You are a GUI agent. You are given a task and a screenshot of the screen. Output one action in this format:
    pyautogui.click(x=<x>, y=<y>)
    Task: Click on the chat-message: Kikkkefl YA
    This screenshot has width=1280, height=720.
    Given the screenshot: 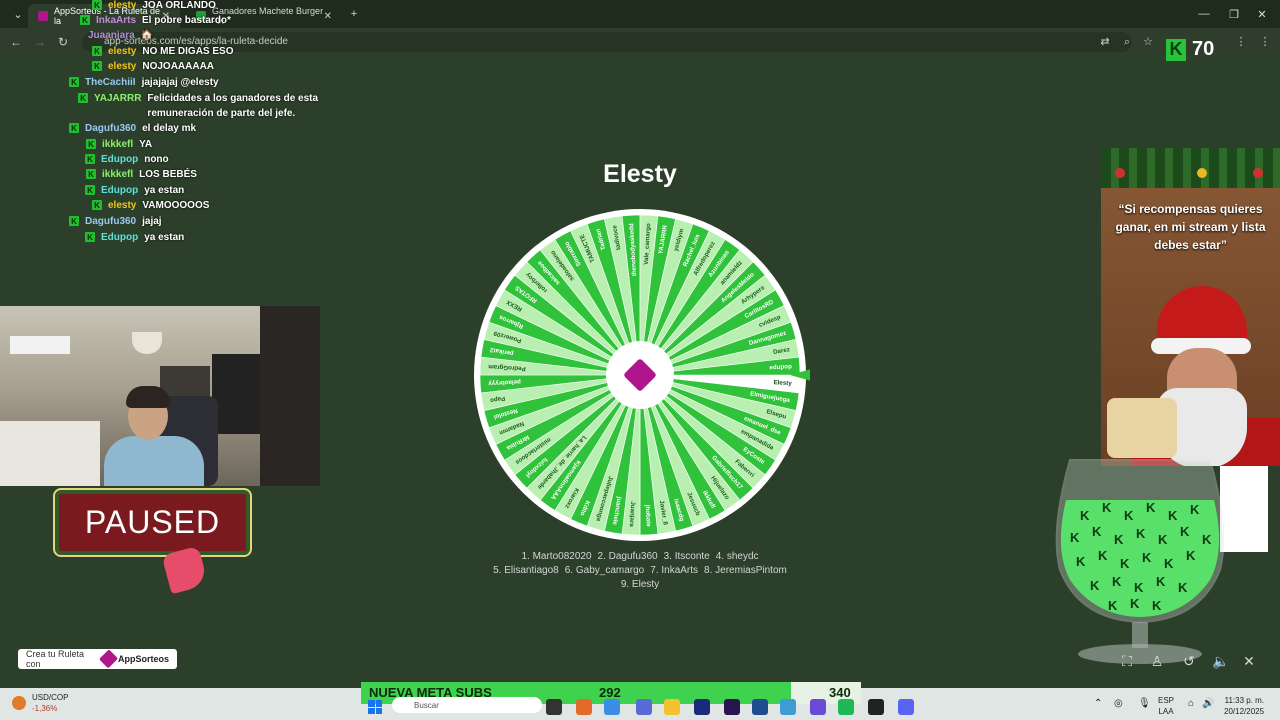 What is the action you would take?
    pyautogui.click(x=119, y=144)
    